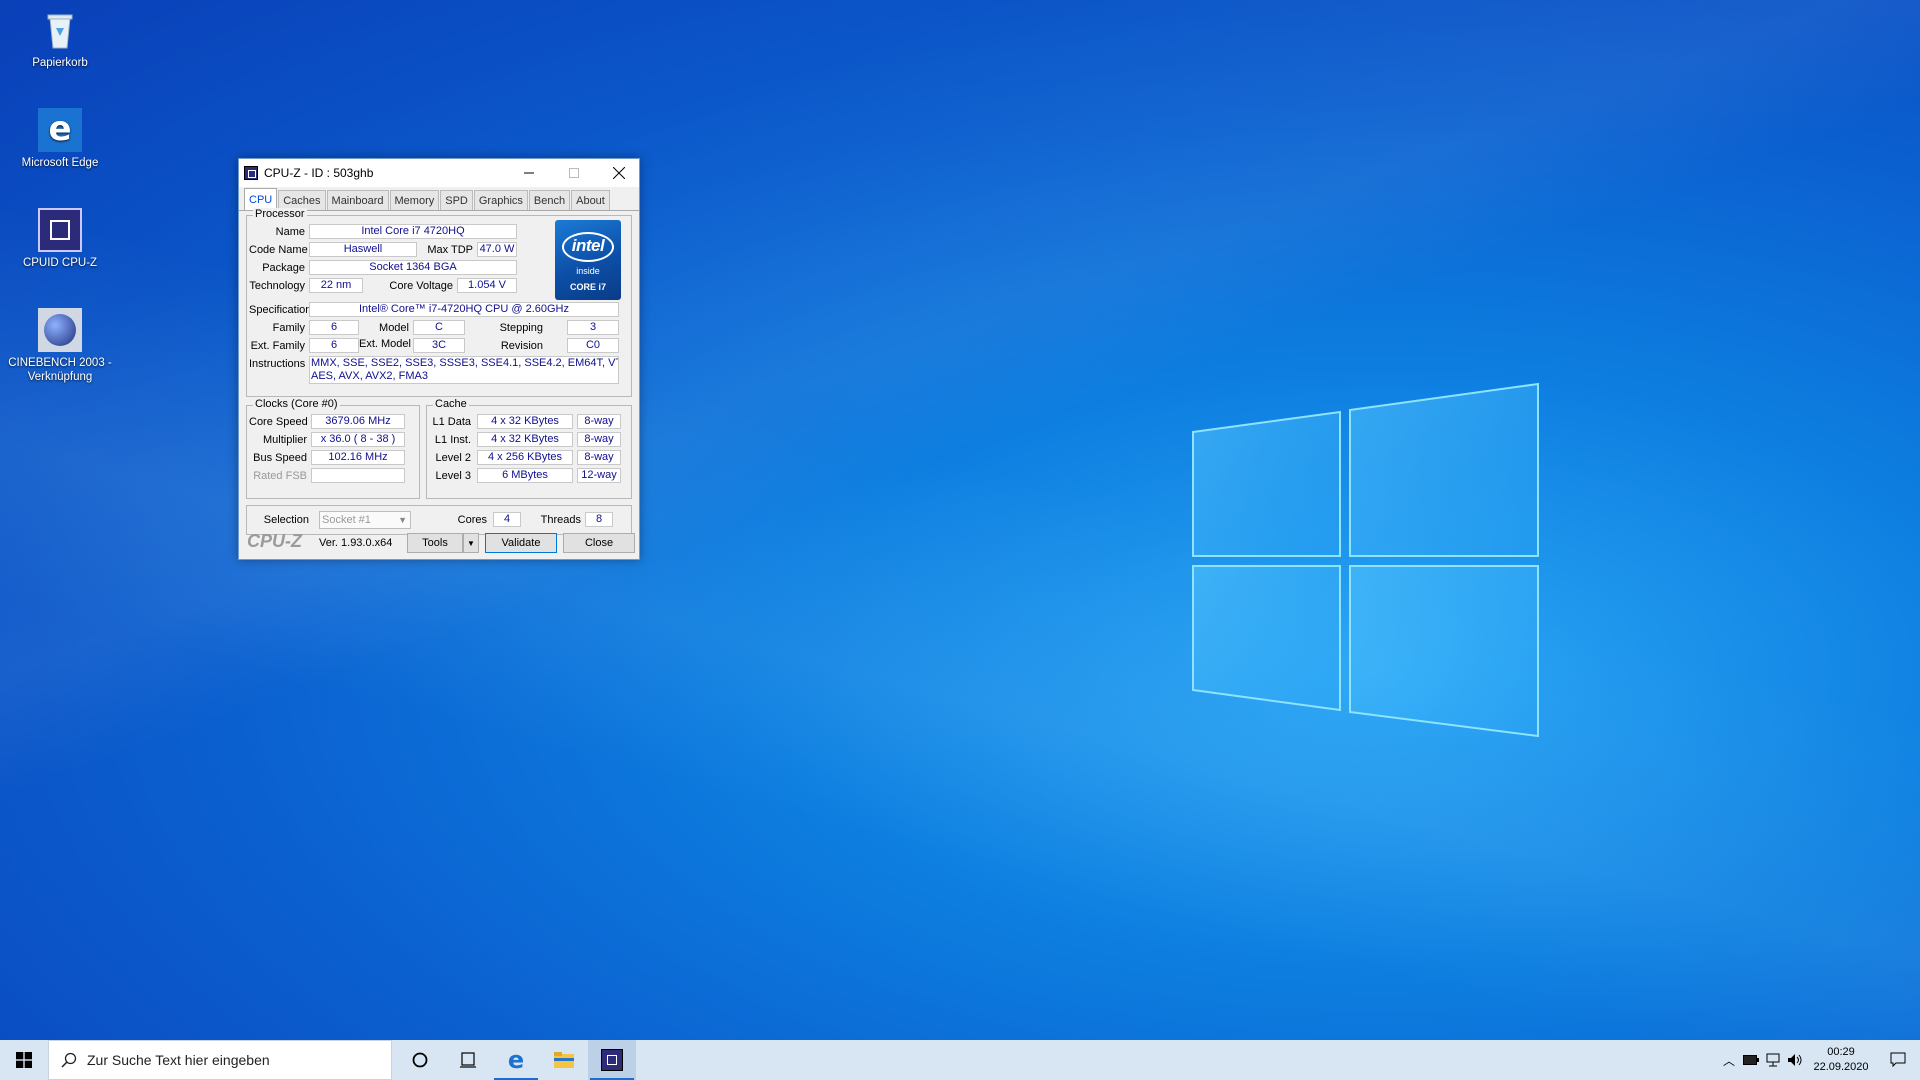  Describe the element at coordinates (451, 422) in the screenshot. I see `cache-l1data-label: L1 Data` at that location.